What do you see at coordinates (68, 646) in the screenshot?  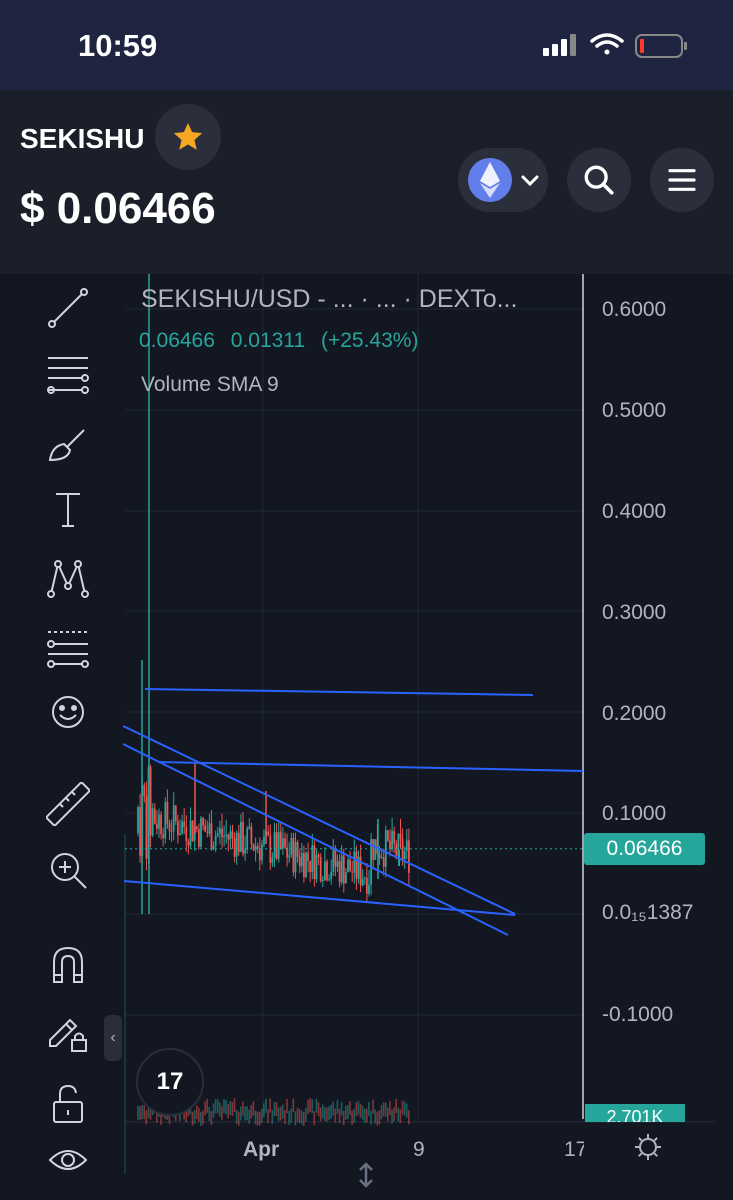 I see `fib-icon` at bounding box center [68, 646].